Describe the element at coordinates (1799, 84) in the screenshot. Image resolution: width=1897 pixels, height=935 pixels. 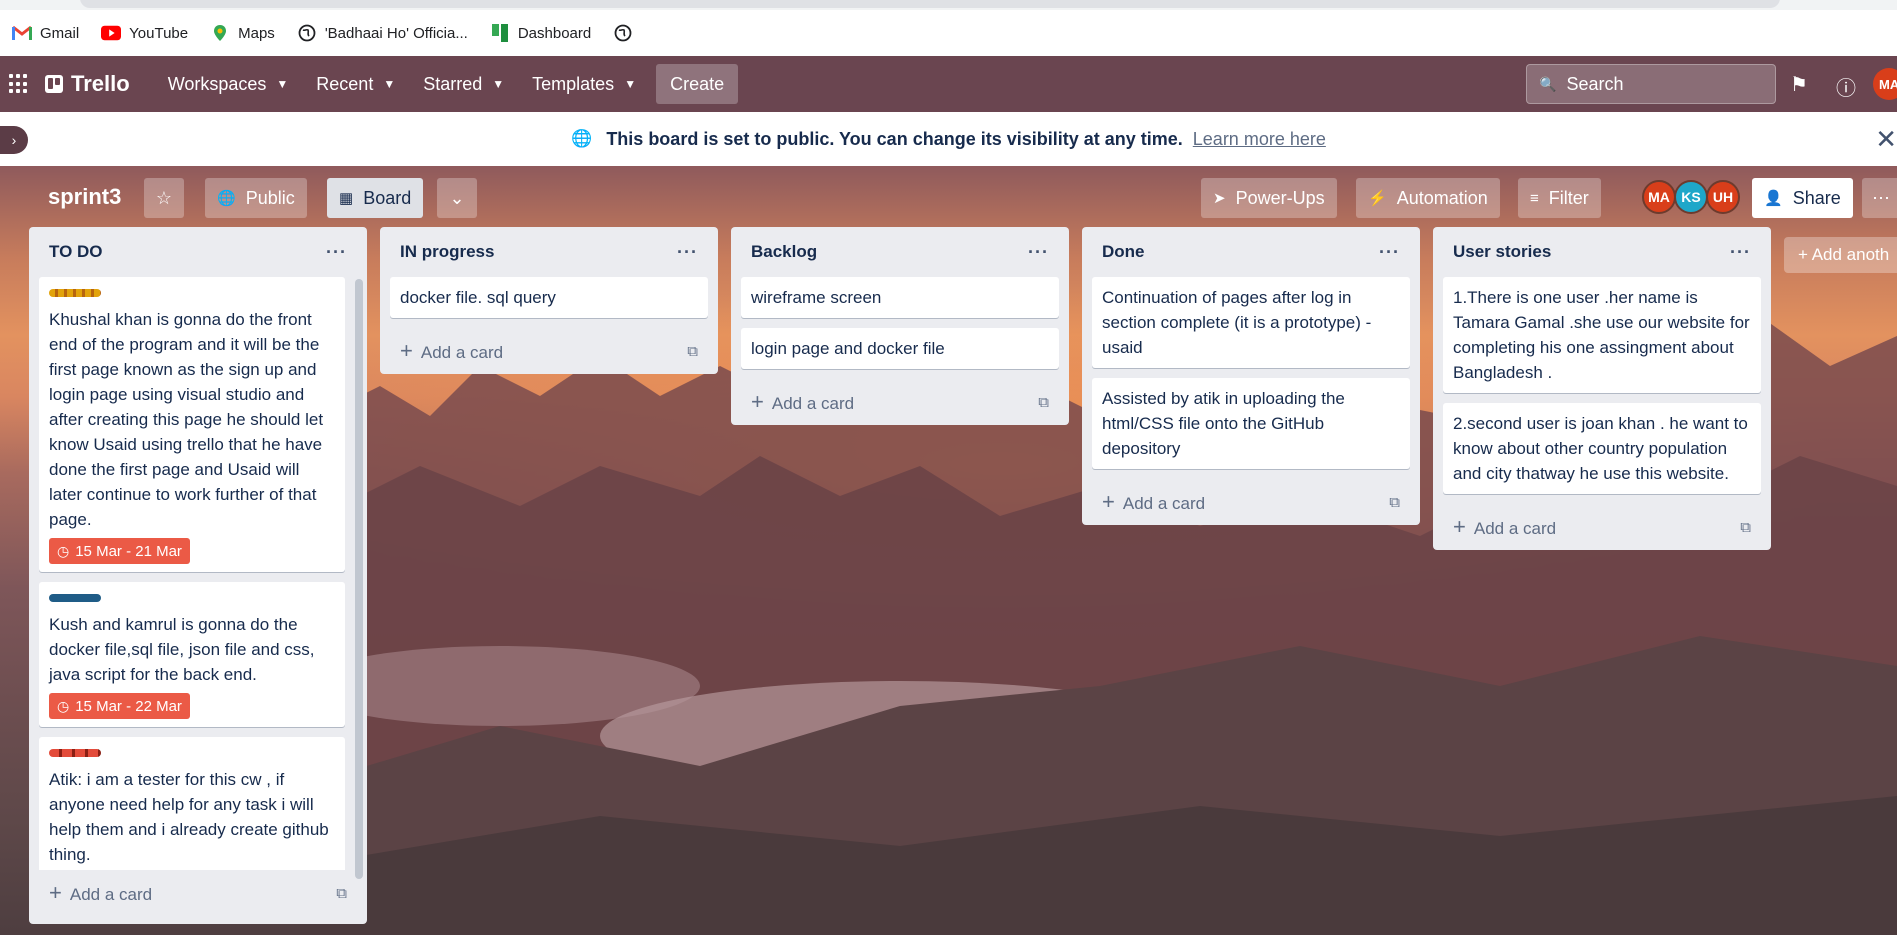
I see `notifications-icon: ⚑` at that location.